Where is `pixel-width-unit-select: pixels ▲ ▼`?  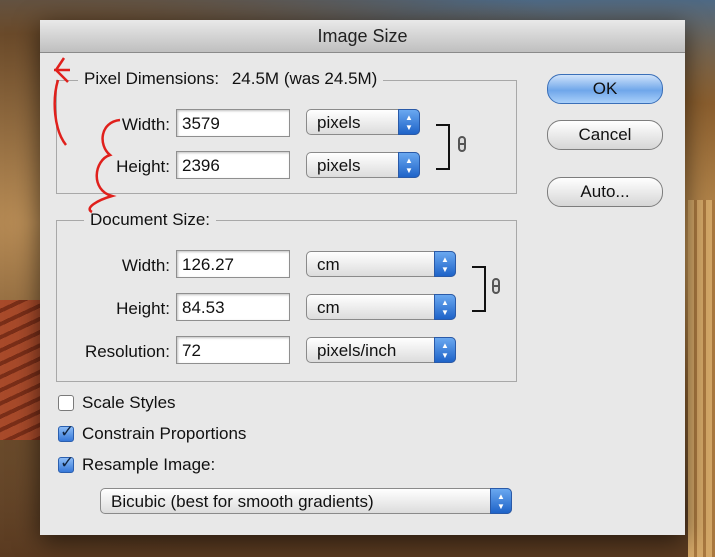
pixel-width-unit-select: pixels ▲ ▼ is located at coordinates (363, 122).